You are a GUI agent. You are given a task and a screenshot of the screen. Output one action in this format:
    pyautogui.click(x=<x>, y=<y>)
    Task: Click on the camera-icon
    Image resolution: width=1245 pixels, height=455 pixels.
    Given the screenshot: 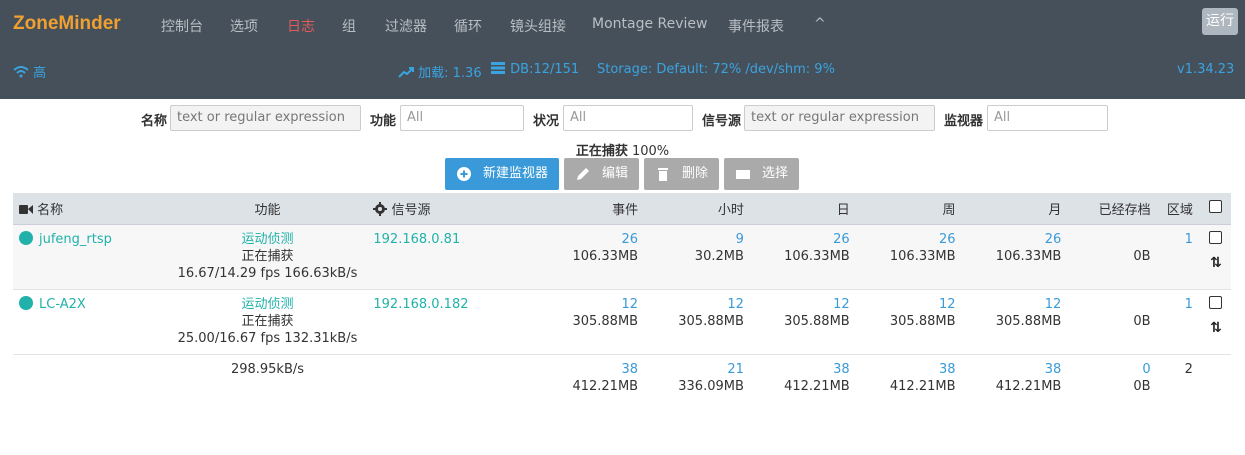 What is the action you would take?
    pyautogui.click(x=26, y=209)
    